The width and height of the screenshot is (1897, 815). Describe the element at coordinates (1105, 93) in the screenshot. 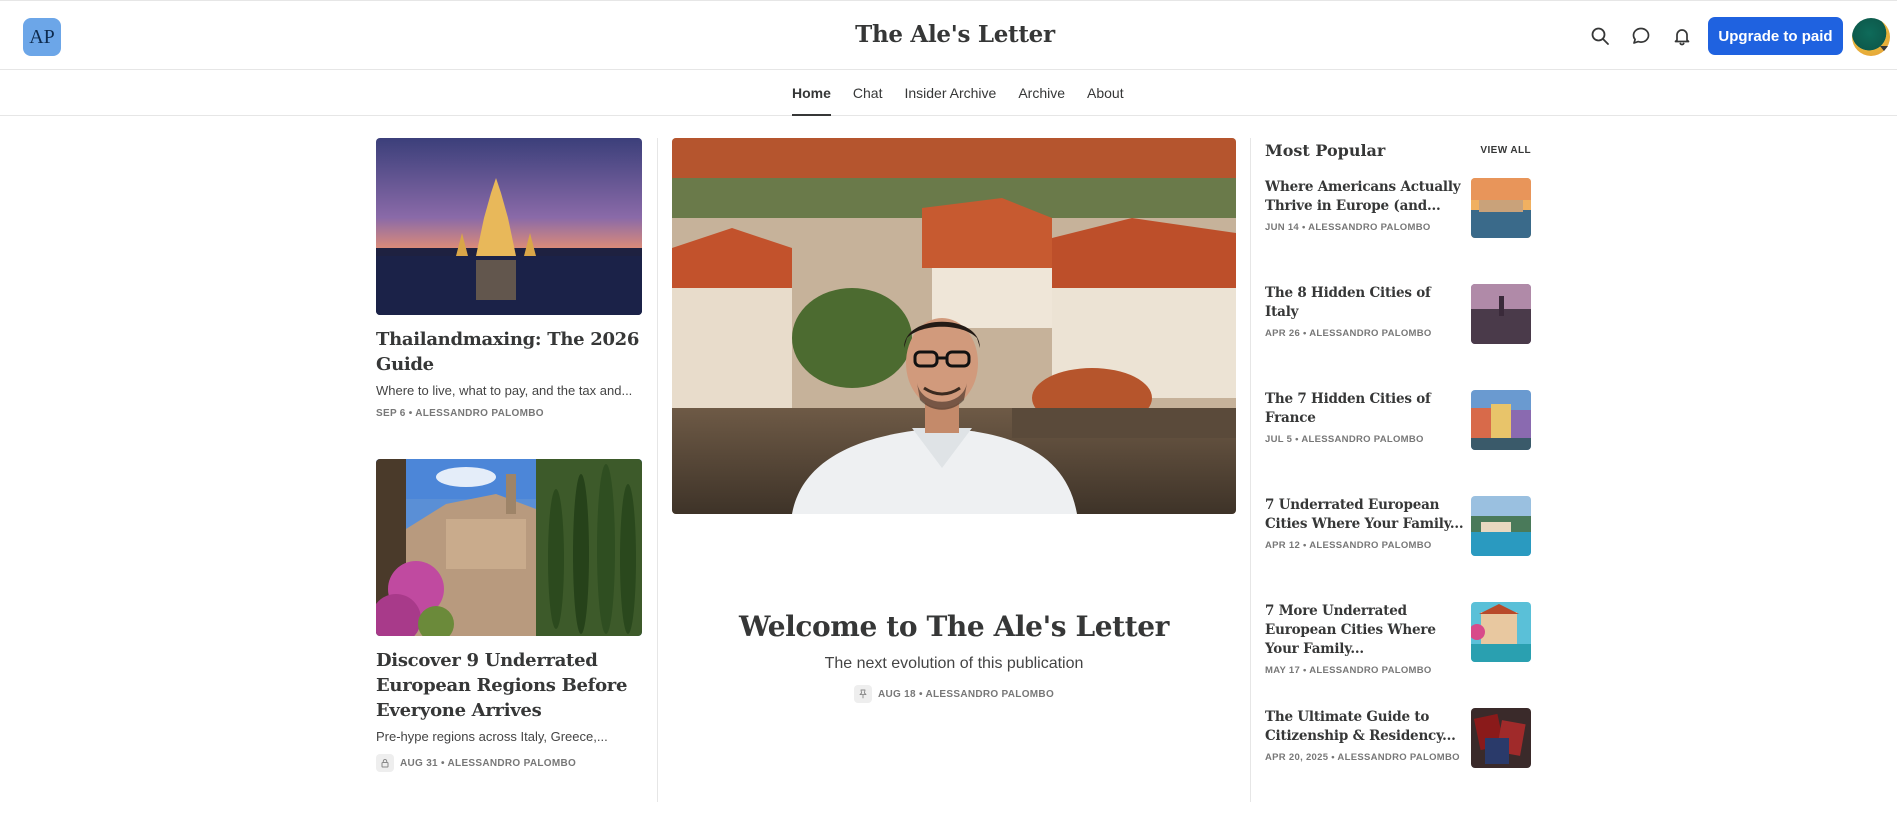

I see `nav-tab-about: About` at that location.